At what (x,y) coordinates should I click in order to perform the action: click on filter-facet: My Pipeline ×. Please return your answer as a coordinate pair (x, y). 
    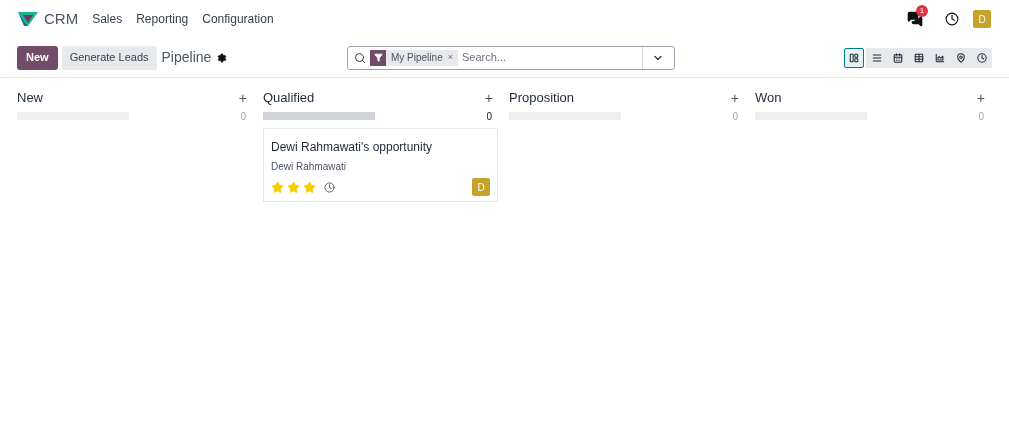
    Looking at the image, I should click on (414, 57).